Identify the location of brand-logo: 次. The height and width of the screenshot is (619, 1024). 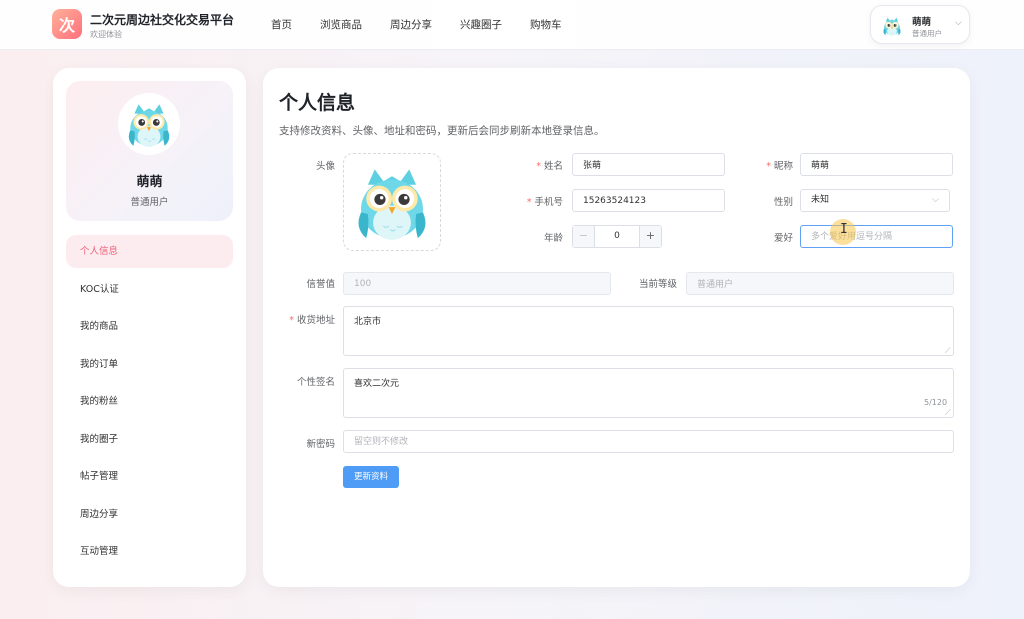
(67, 24).